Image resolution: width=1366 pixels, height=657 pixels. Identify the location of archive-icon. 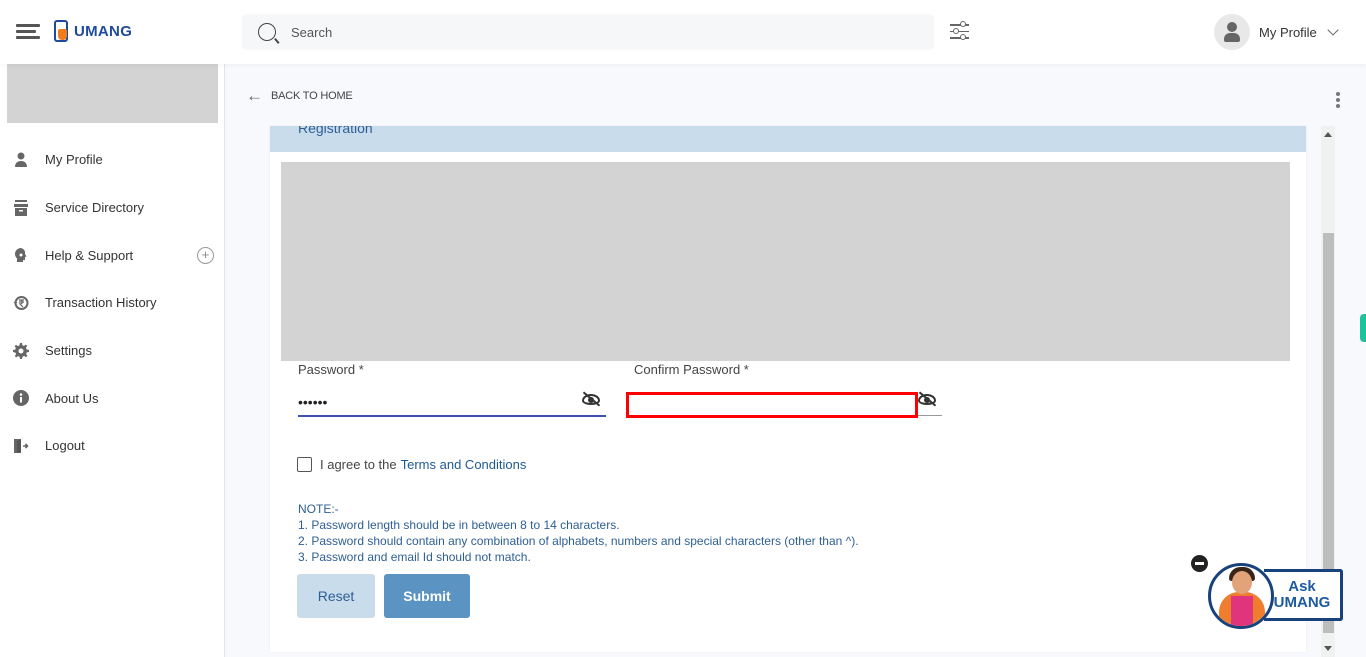
(21, 207).